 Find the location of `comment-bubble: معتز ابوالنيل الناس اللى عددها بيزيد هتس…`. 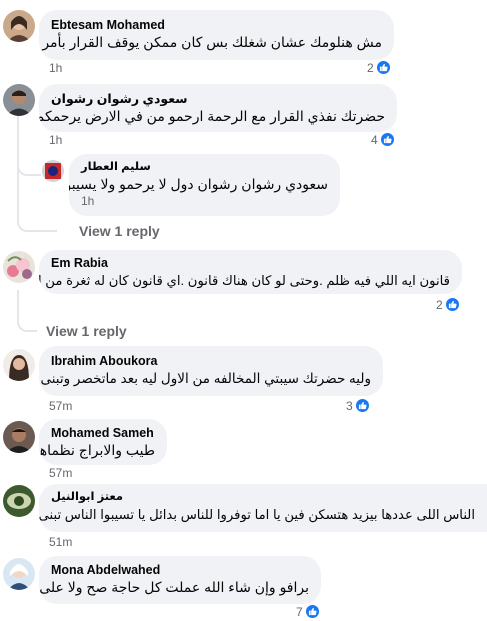

comment-bubble: معتز ابوالنيل الناس اللى عددها بيزيد هتس… is located at coordinates (263, 508).